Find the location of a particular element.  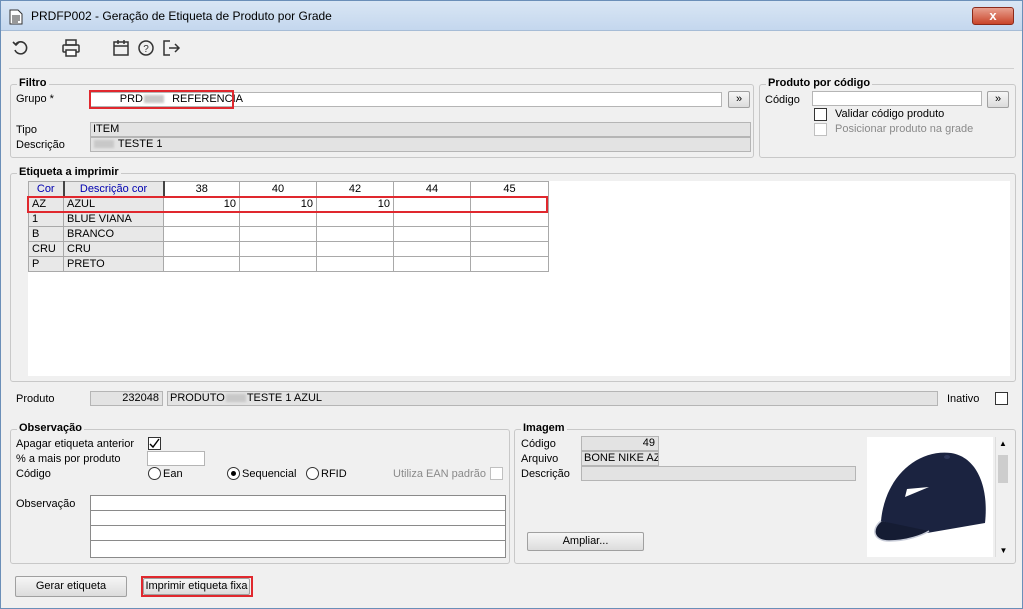

calendar-icon is located at coordinates (121, 48).